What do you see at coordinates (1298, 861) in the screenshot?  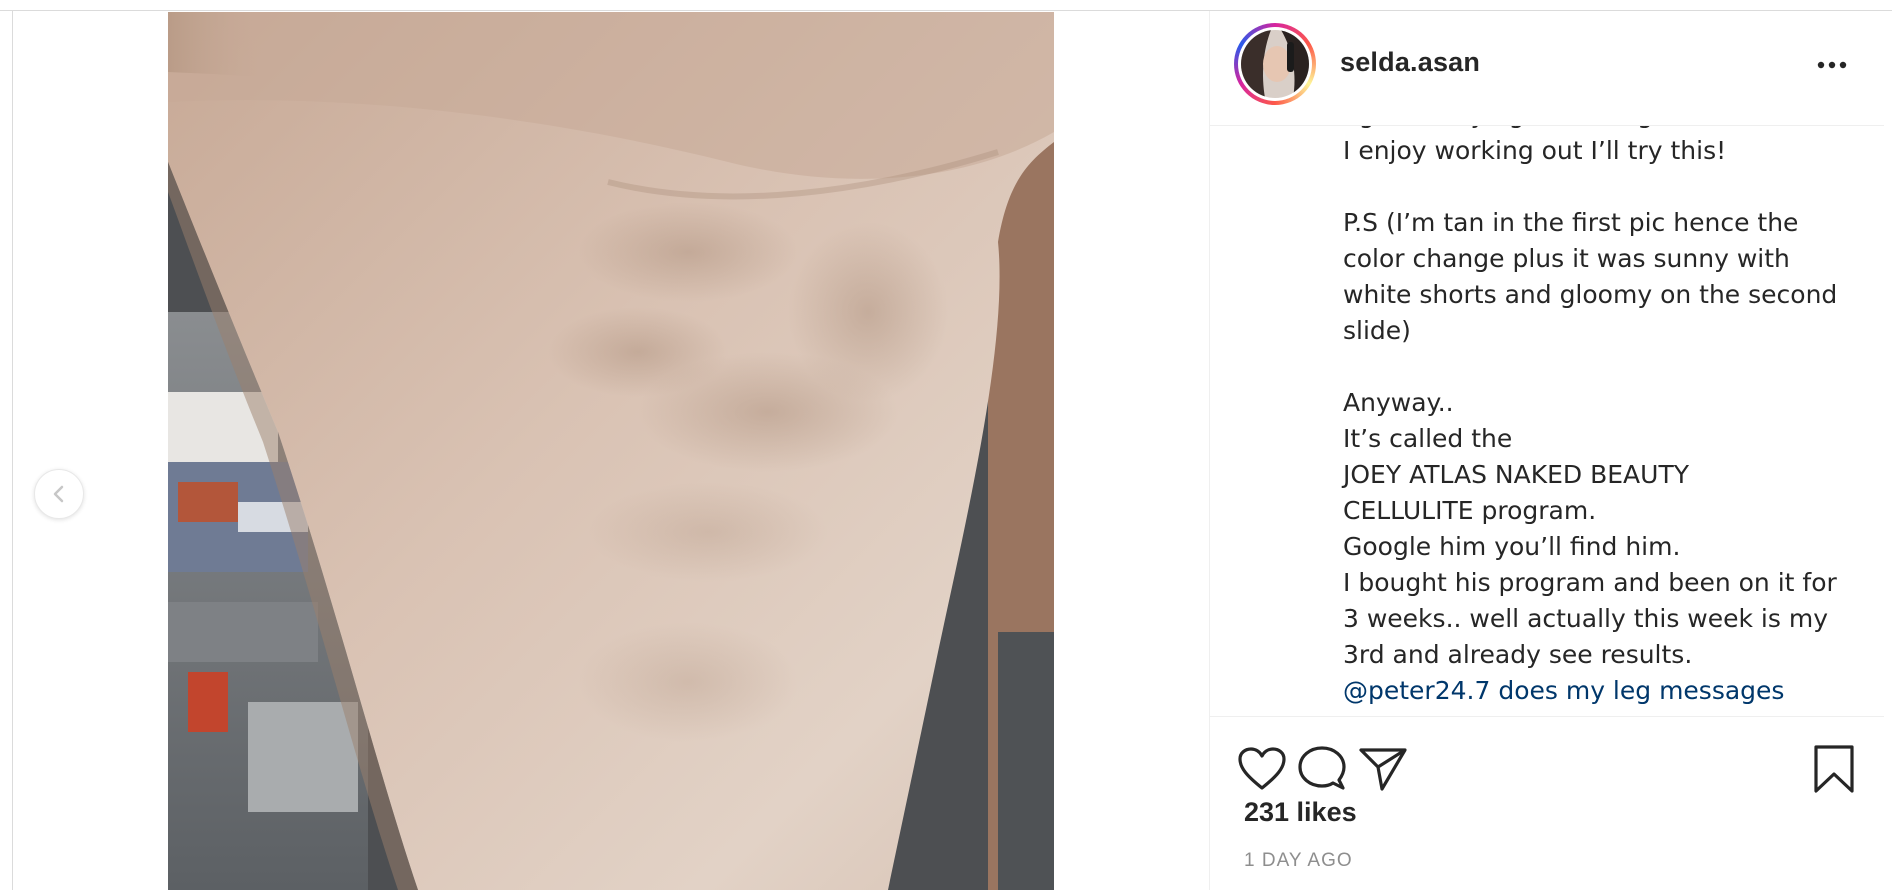 I see `post-timestamp: 1 DAY AGO` at bounding box center [1298, 861].